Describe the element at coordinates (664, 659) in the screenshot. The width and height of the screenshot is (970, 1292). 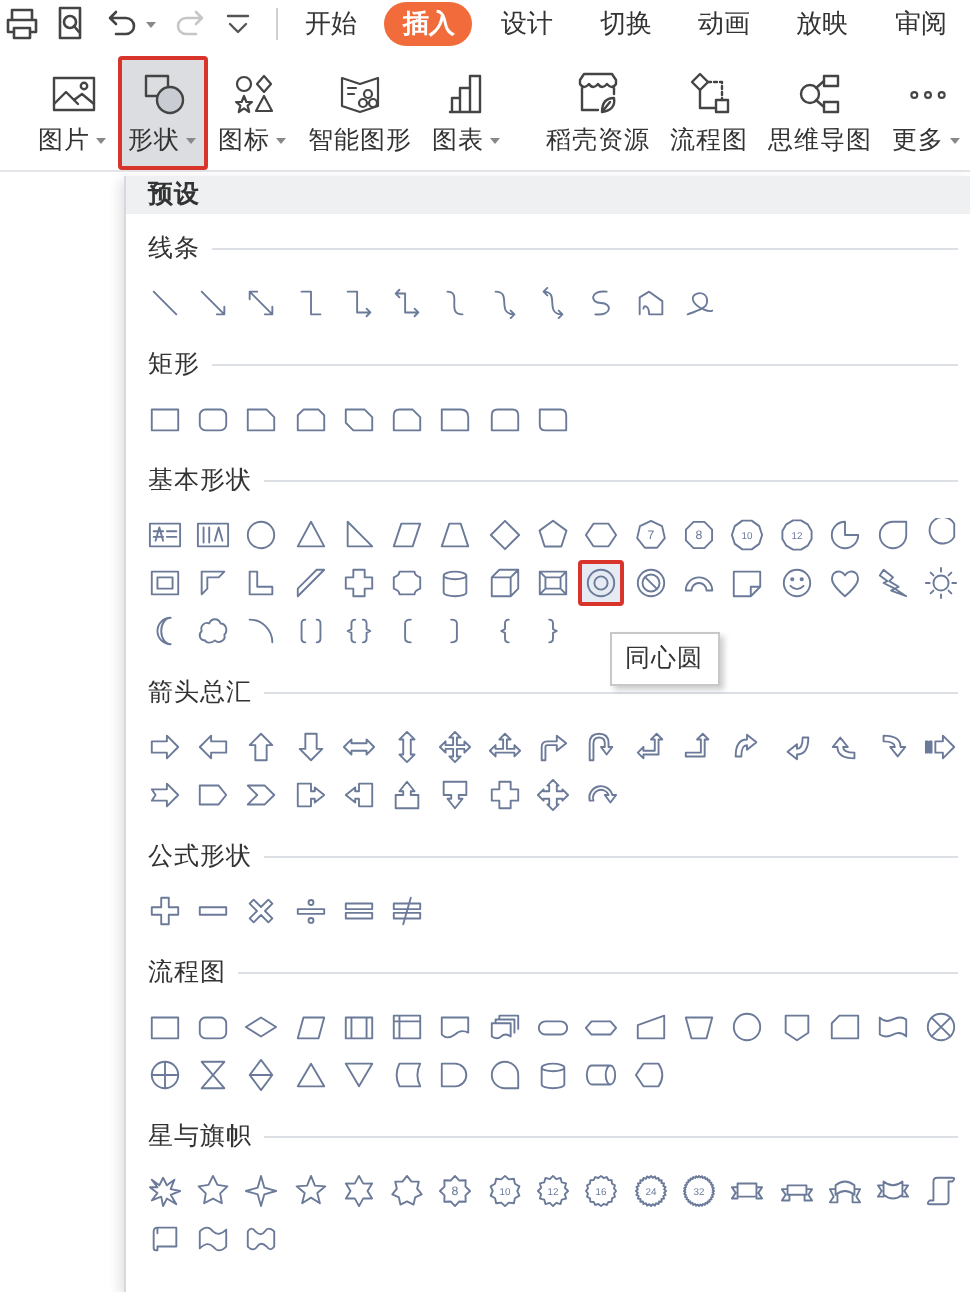
I see `tooltip: 同心圆` at that location.